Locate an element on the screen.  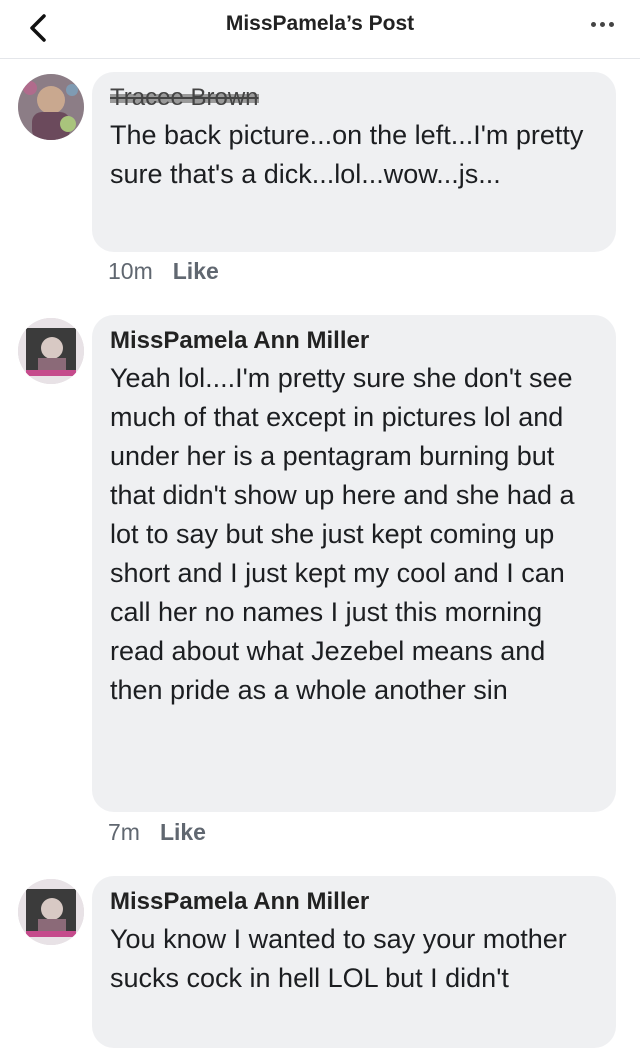
comment-time: 10m is located at coordinates (130, 271).